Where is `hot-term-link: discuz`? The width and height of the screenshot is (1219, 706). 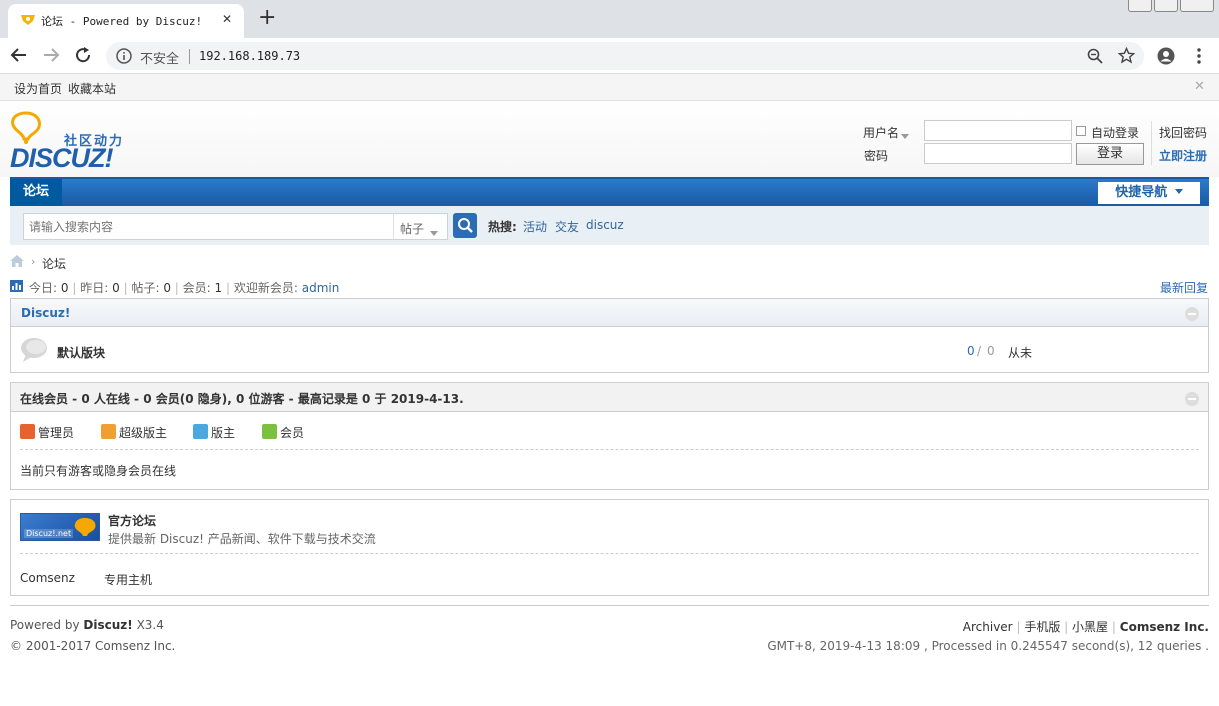 hot-term-link: discuz is located at coordinates (605, 225).